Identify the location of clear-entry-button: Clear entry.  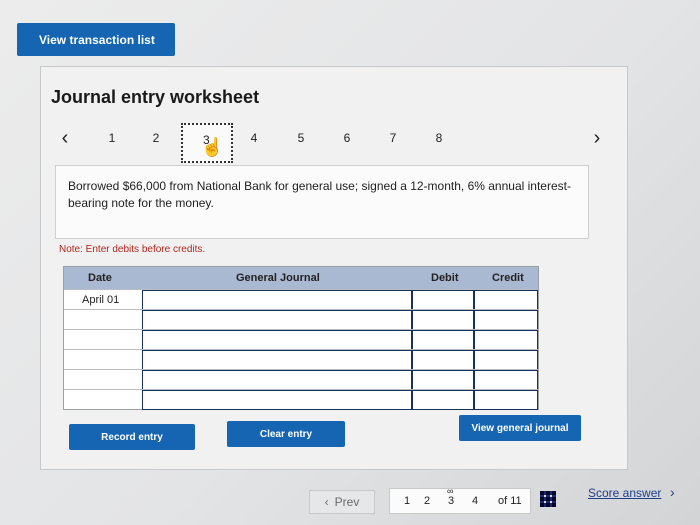
(286, 434).